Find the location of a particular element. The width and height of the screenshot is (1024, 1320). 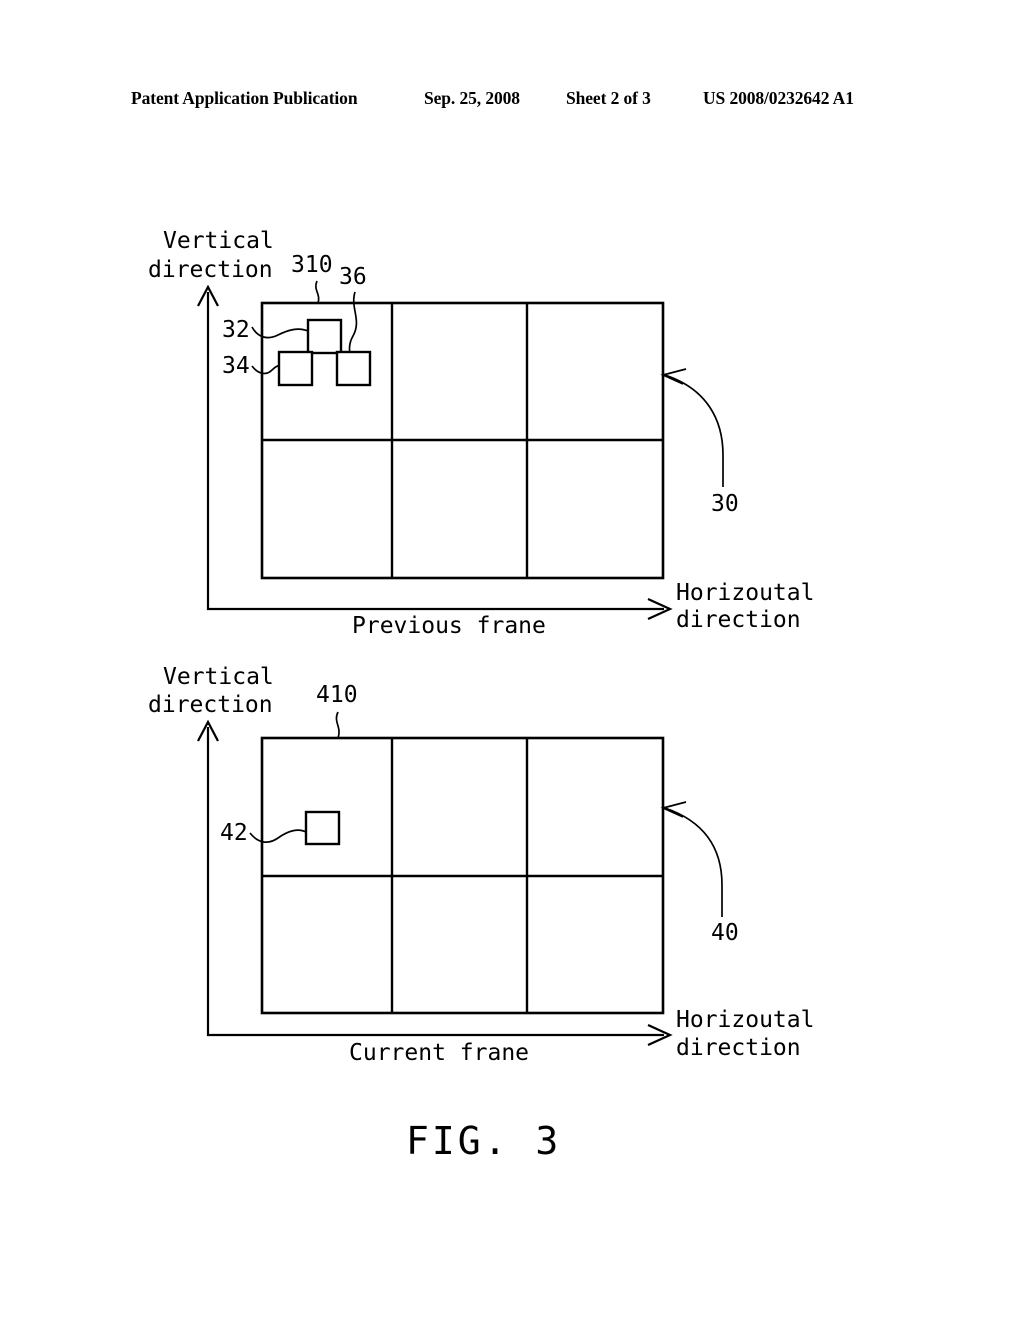

top-horizontal-axis-line is located at coordinates (435, 605).